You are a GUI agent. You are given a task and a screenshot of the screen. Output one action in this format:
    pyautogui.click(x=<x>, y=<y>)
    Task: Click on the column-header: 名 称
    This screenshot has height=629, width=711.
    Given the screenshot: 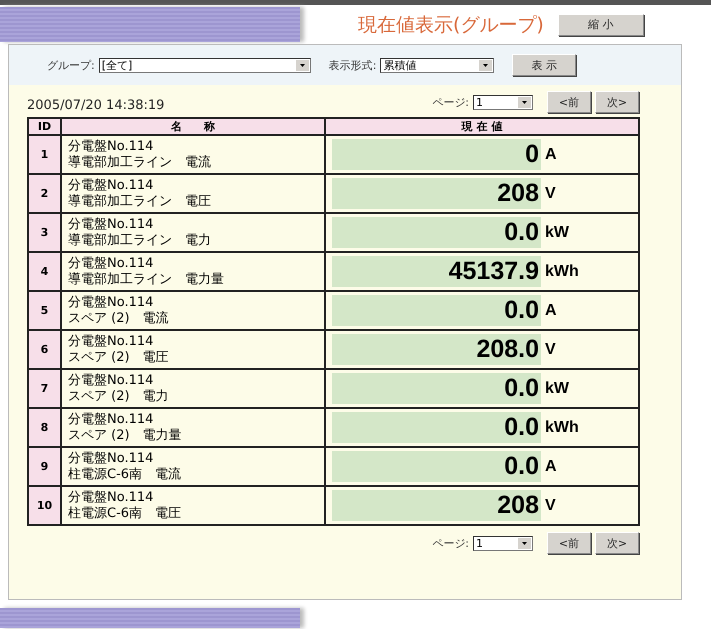 What is the action you would take?
    pyautogui.click(x=193, y=126)
    